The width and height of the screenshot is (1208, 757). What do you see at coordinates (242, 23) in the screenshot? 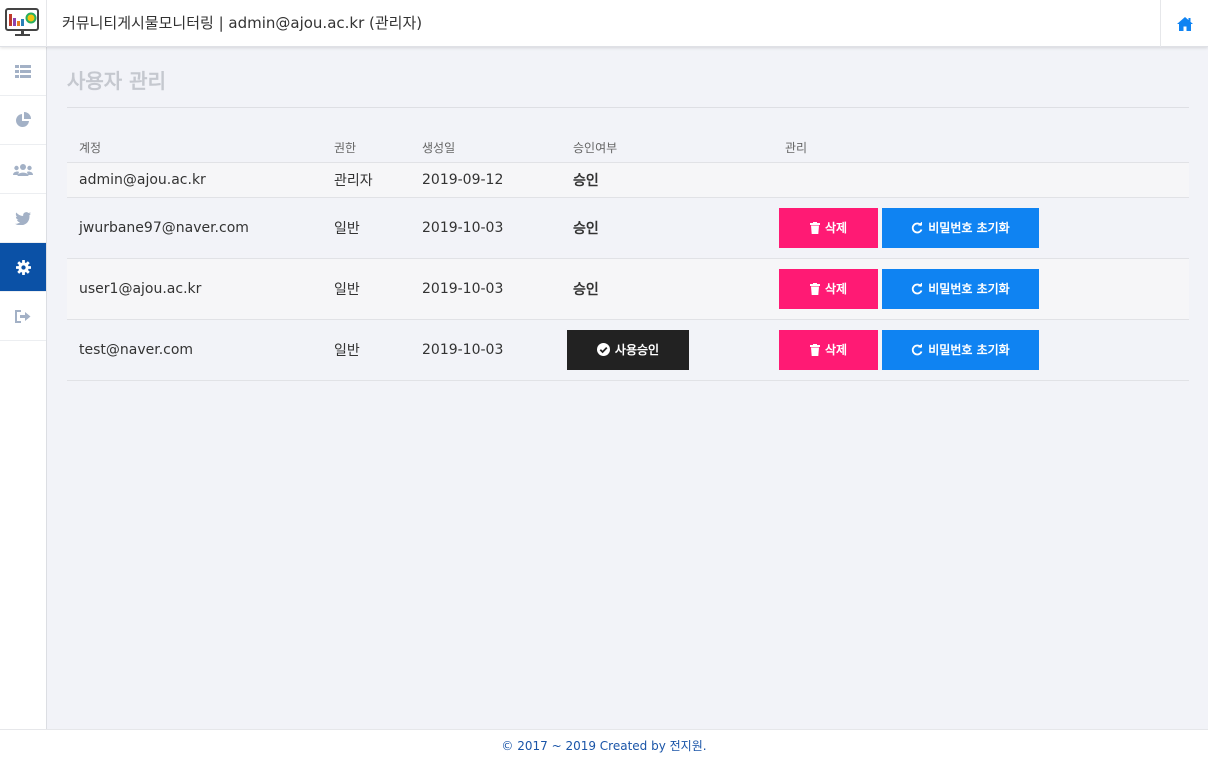
I see `header-title: 커뮤니티게시물모니터링 | admin@ajou.ac.kr (관리자)` at bounding box center [242, 23].